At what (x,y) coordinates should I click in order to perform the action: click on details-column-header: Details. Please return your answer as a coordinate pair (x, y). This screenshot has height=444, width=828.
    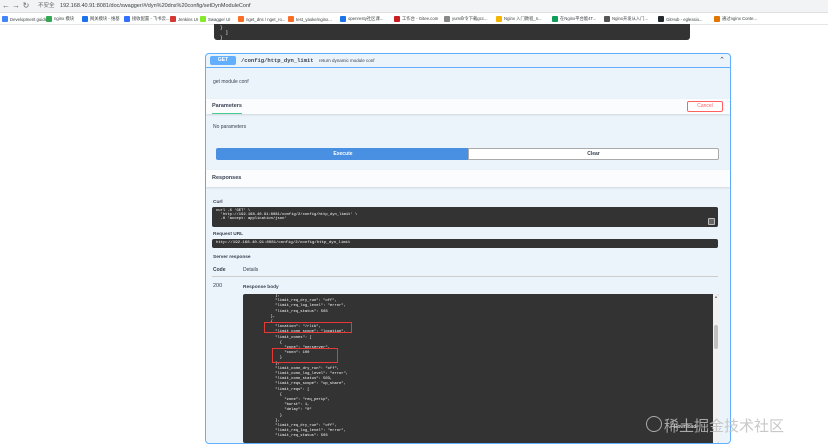
    Looking at the image, I should click on (251, 270).